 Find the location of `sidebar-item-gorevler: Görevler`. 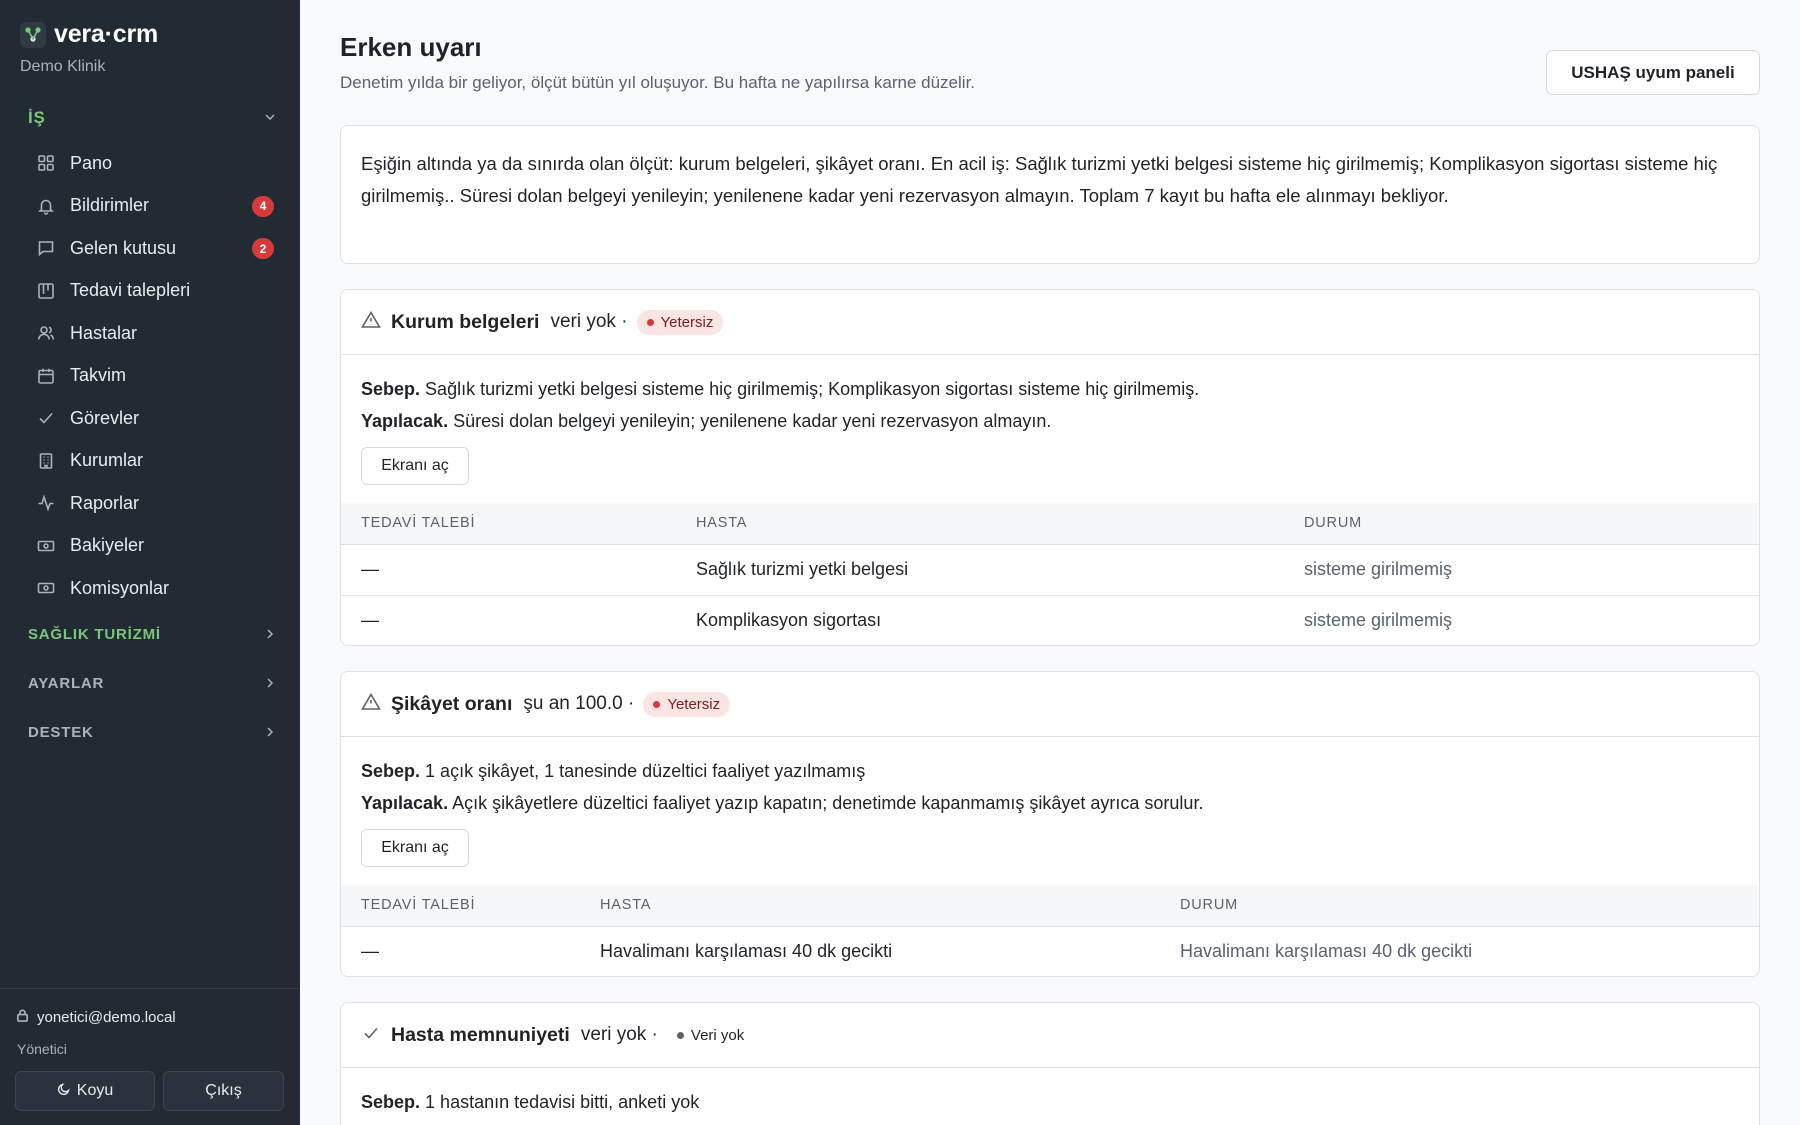

sidebar-item-gorevler: Görevler is located at coordinates (152, 418).